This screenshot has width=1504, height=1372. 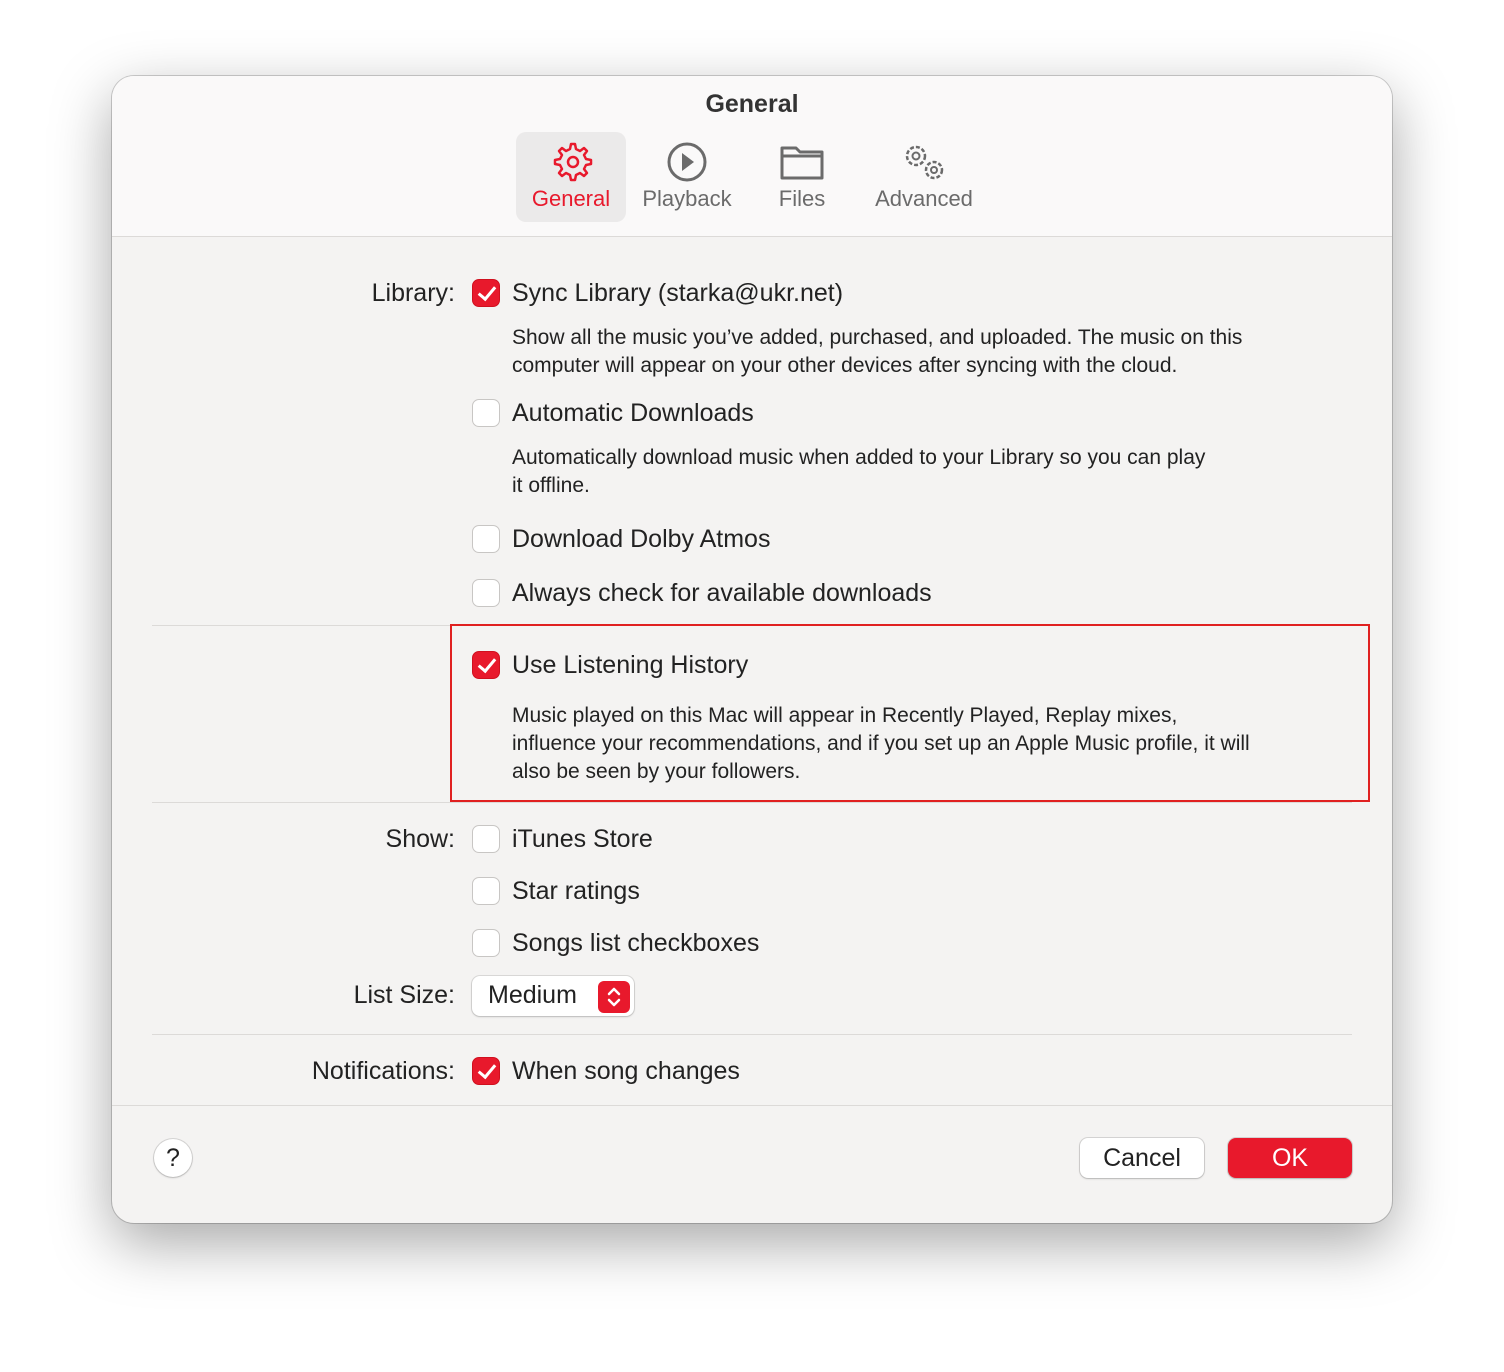 What do you see at coordinates (582, 839) in the screenshot?
I see `itunes-store-label: iTunes Store` at bounding box center [582, 839].